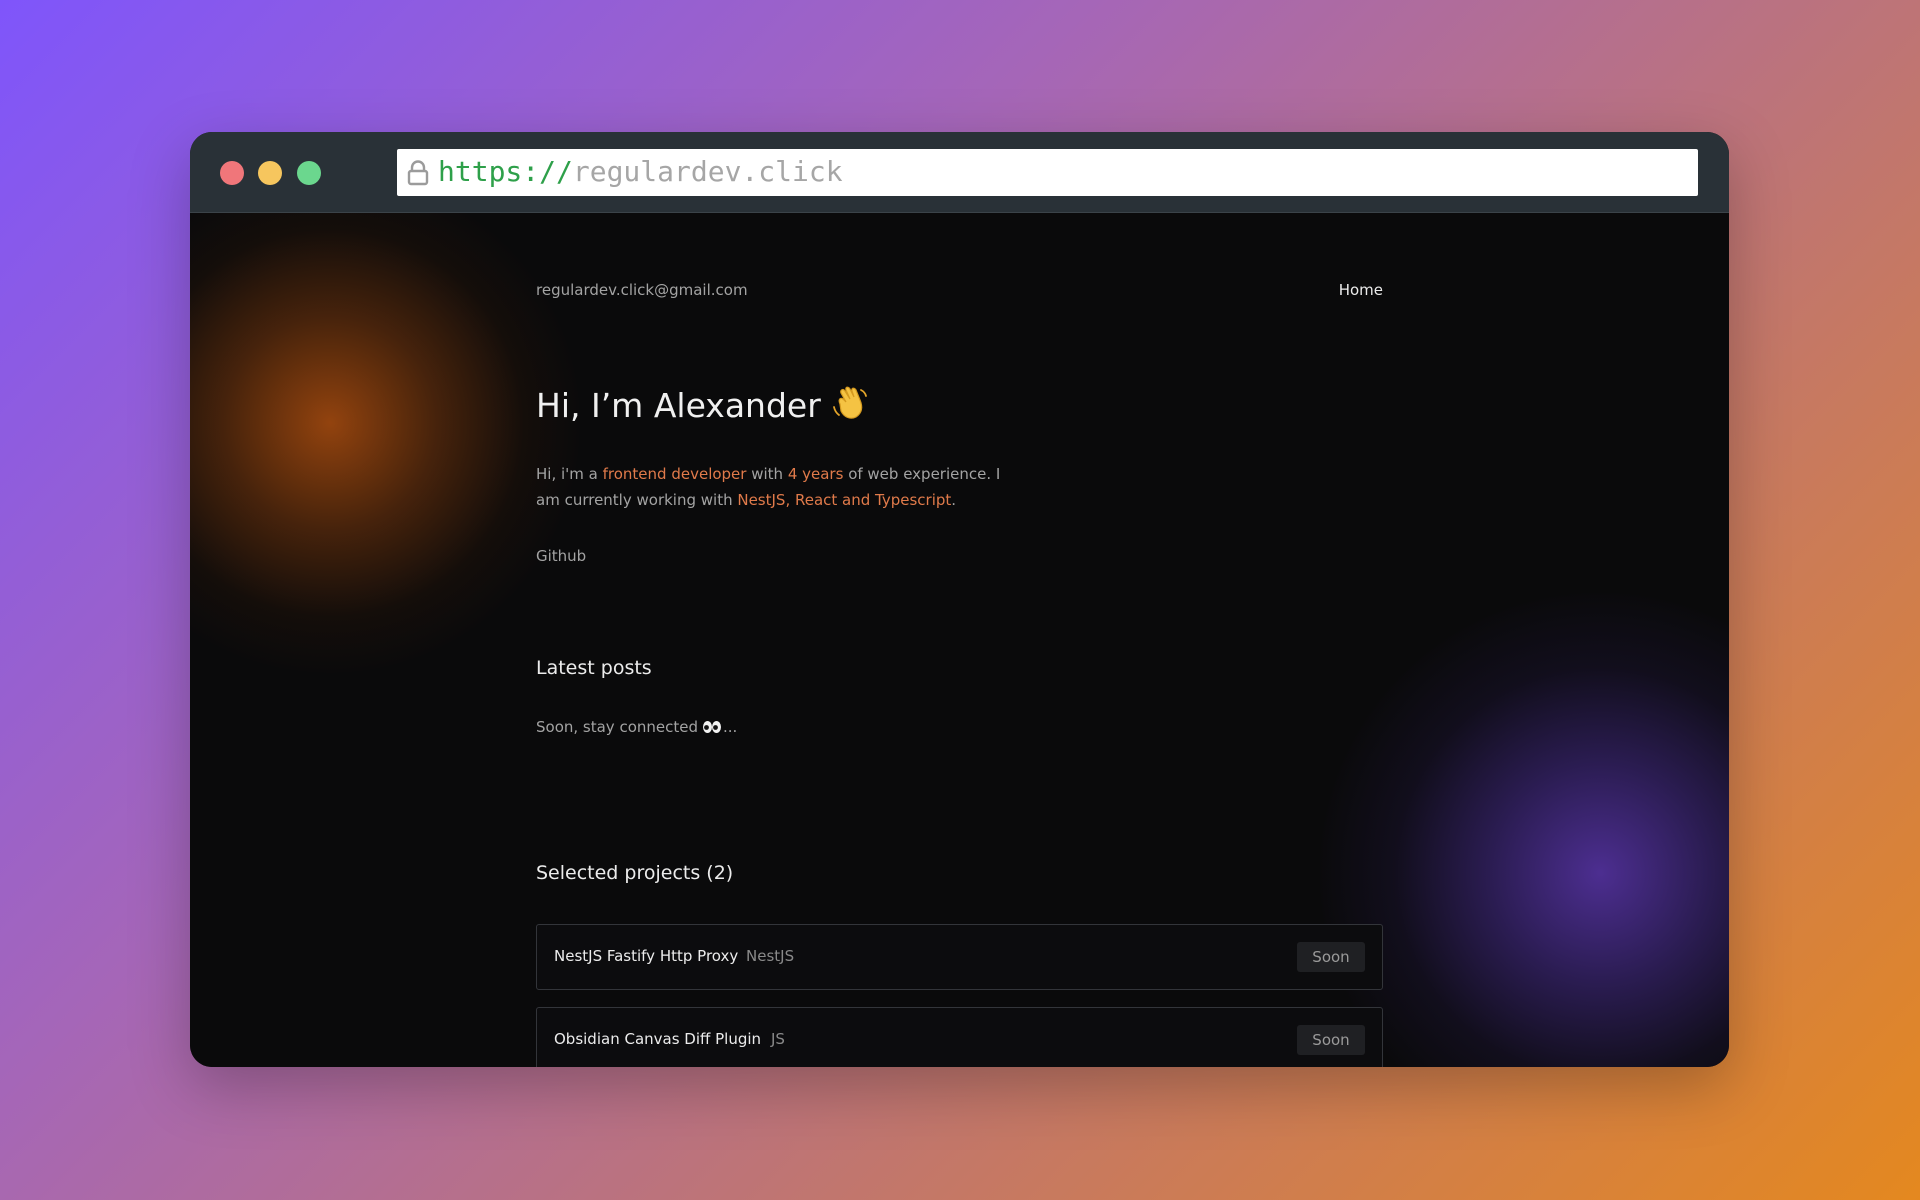 This screenshot has width=1920, height=1200. What do you see at coordinates (815, 474) in the screenshot?
I see `intro-highlight-years: 4 years` at bounding box center [815, 474].